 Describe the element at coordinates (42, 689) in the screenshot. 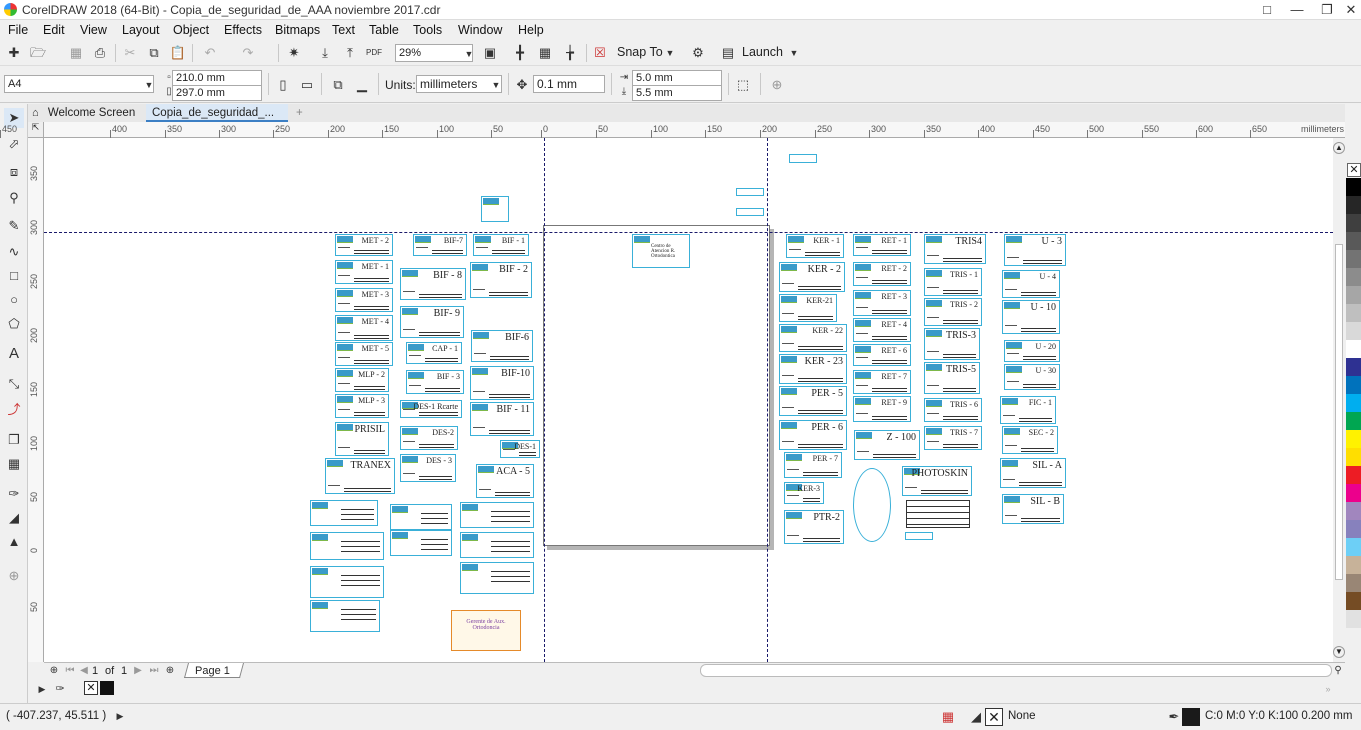

I see `palette-expand-icon: ▶` at that location.